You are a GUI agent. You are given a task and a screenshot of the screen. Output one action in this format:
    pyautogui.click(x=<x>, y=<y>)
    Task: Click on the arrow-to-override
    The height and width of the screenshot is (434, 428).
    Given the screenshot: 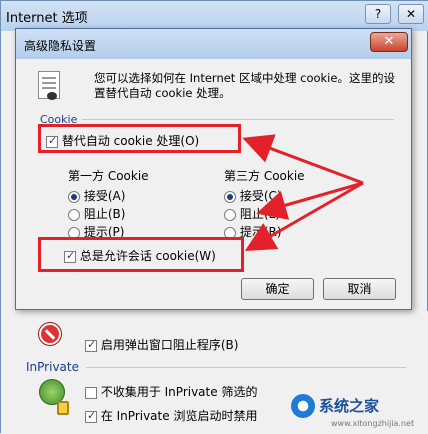 What is the action you would take?
    pyautogui.click(x=303, y=159)
    